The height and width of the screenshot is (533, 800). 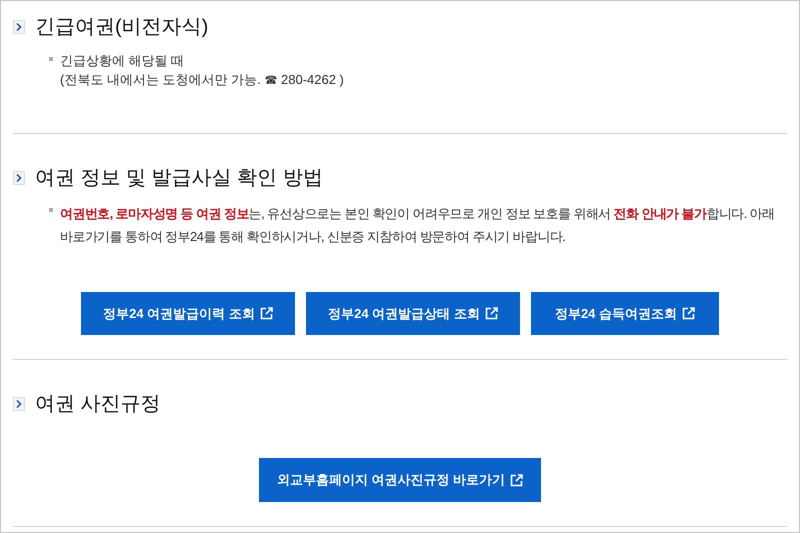 I want to click on section-title: 긴급여권(비전자식), so click(x=121, y=27).